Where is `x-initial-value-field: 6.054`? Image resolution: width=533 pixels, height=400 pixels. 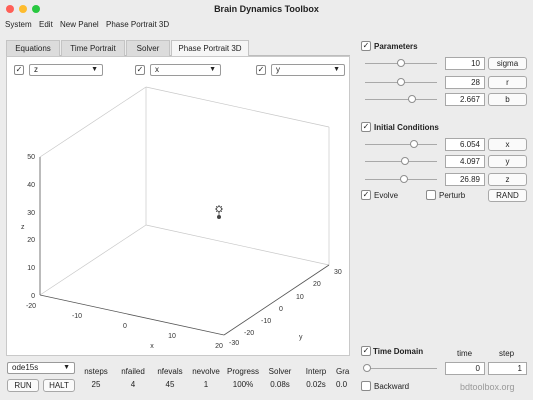
x-initial-value-field: 6.054 is located at coordinates (465, 144).